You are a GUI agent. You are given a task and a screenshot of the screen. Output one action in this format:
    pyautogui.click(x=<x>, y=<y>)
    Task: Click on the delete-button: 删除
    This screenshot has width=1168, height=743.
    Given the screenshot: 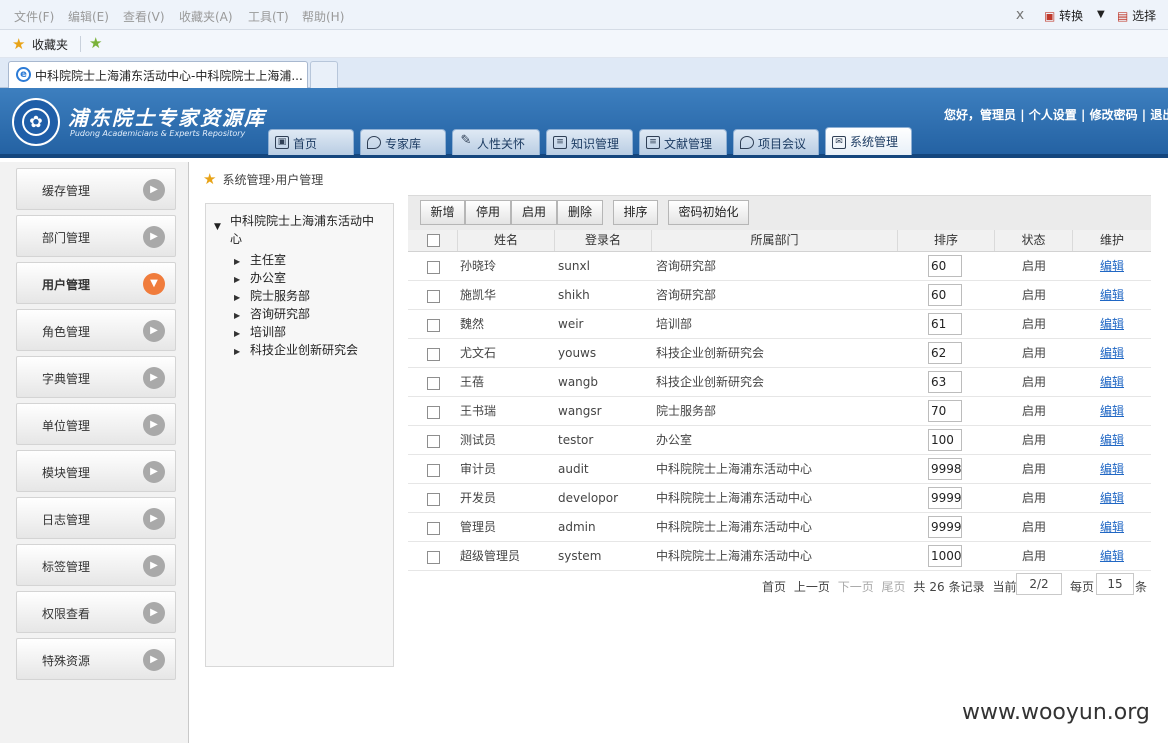 What is the action you would take?
    pyautogui.click(x=580, y=212)
    